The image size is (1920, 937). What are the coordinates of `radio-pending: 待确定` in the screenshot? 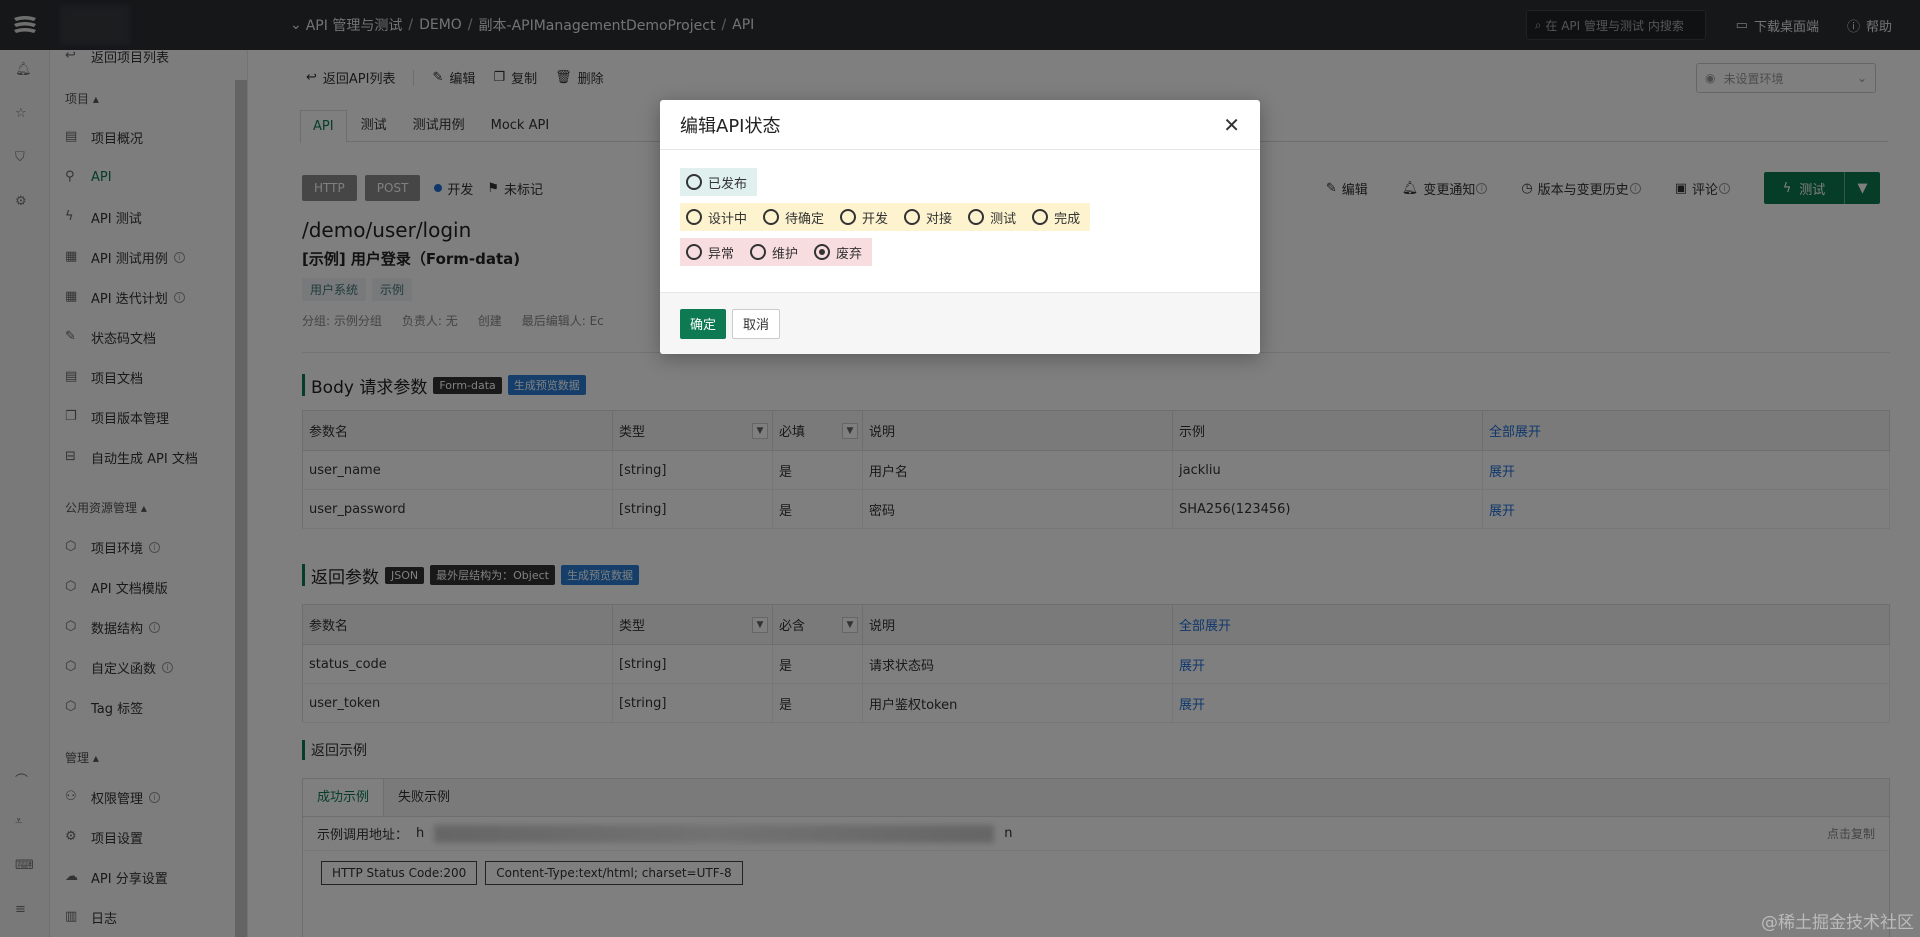 It's located at (793, 217).